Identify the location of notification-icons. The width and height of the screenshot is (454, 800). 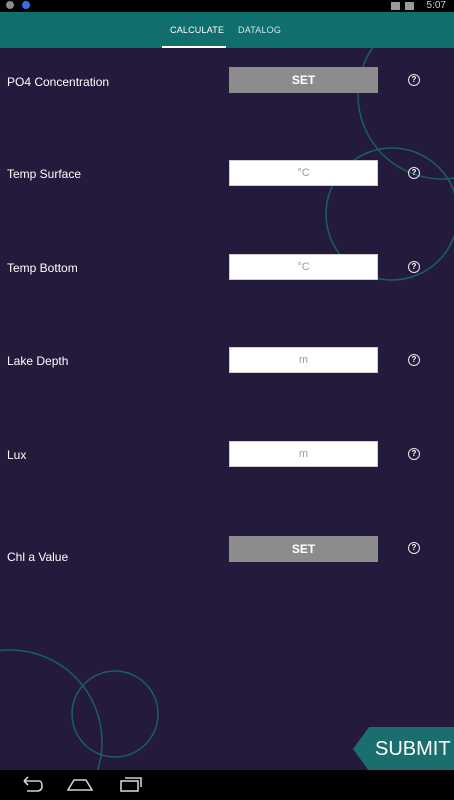
(18, 5).